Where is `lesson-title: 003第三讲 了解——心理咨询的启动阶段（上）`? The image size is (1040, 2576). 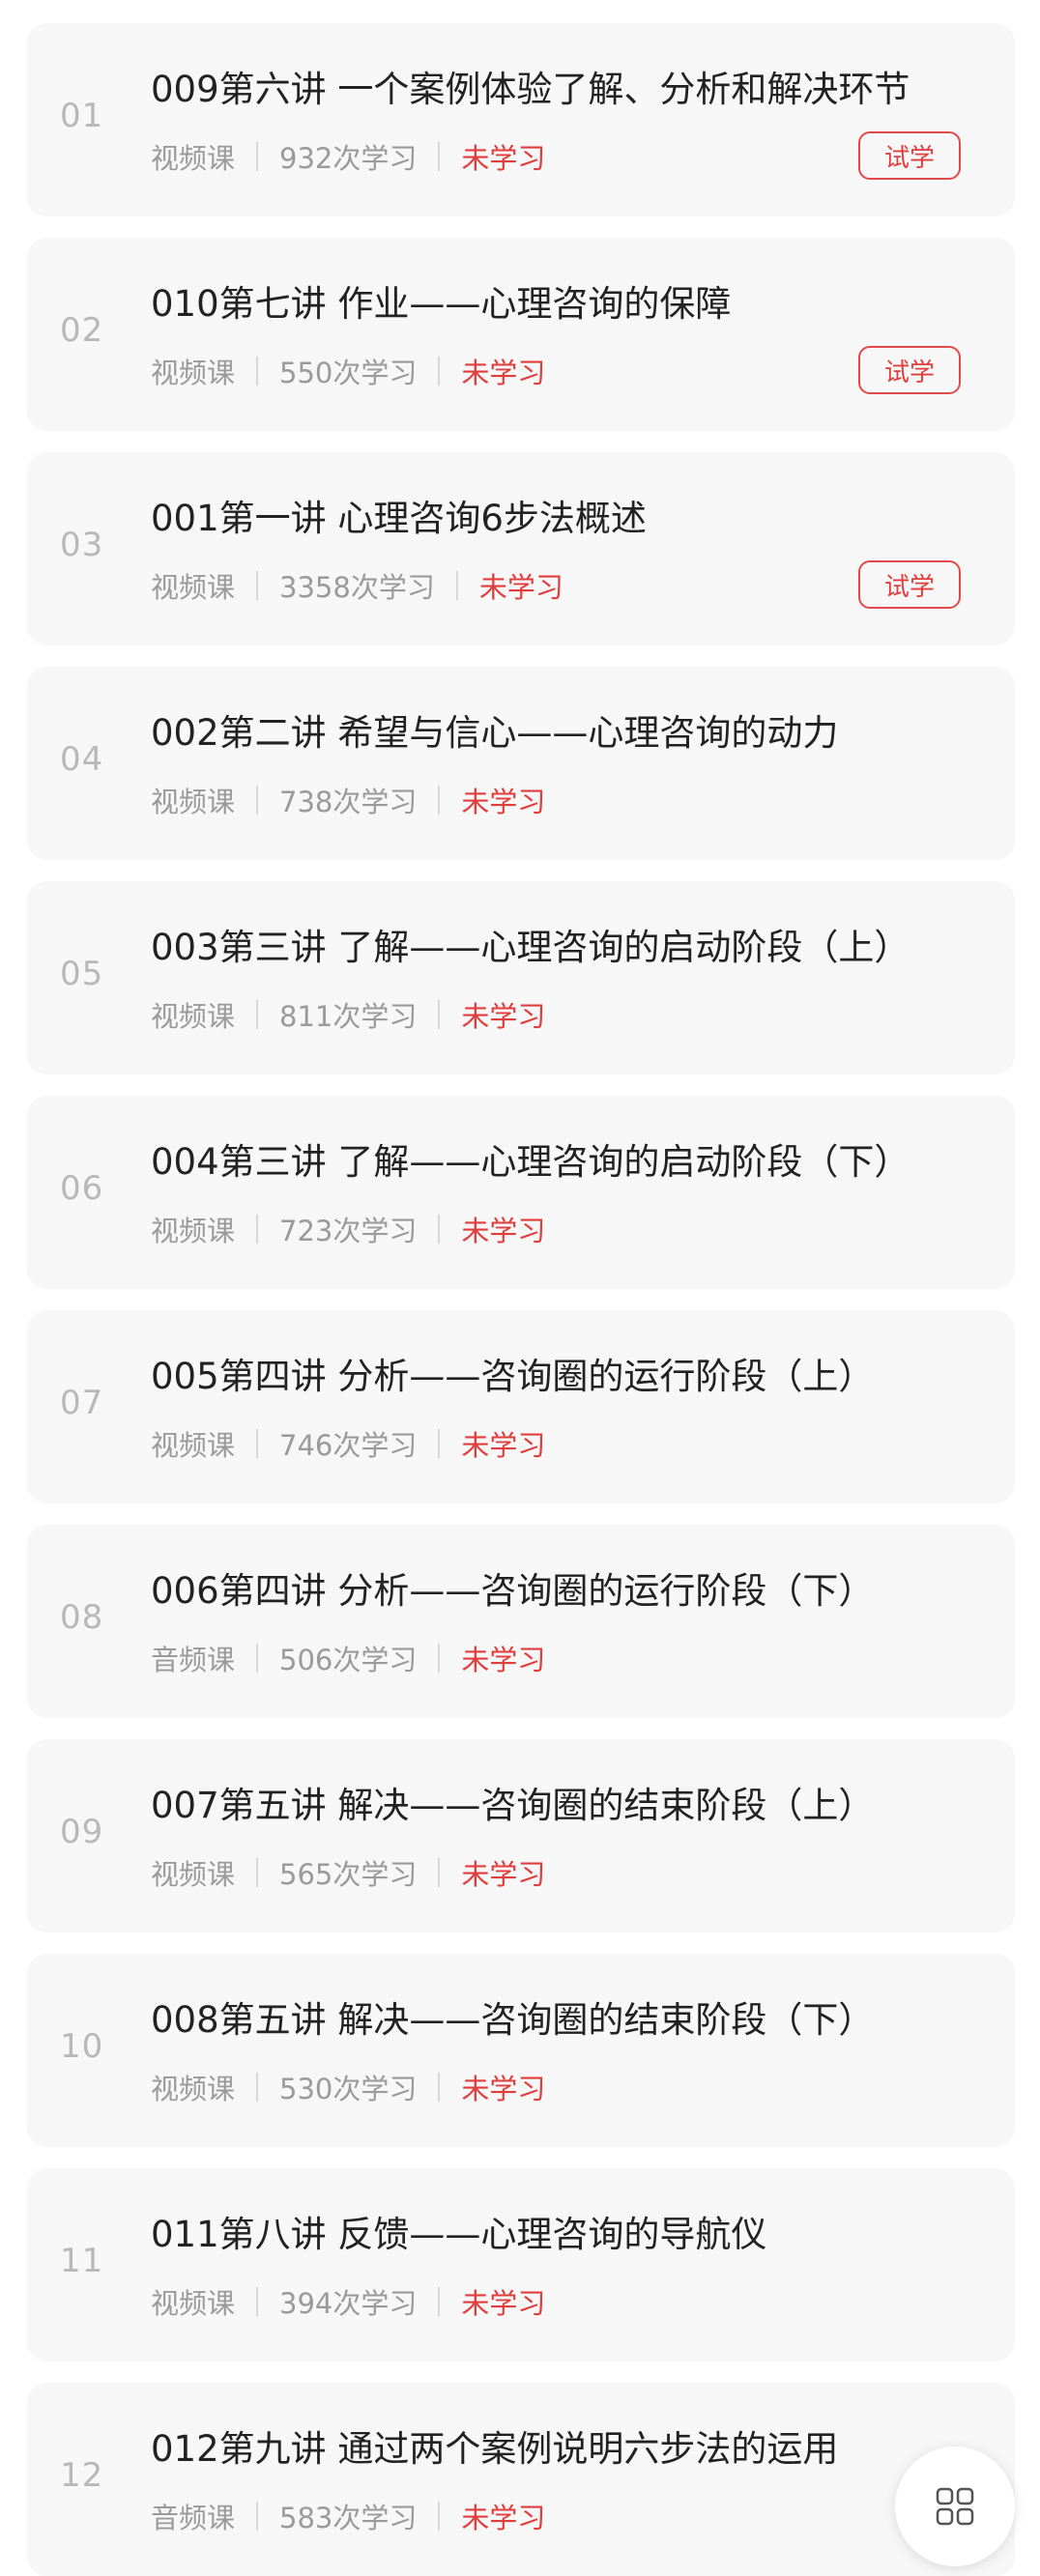 lesson-title: 003第三讲 了解——心理咨询的启动阶段（上） is located at coordinates (530, 948).